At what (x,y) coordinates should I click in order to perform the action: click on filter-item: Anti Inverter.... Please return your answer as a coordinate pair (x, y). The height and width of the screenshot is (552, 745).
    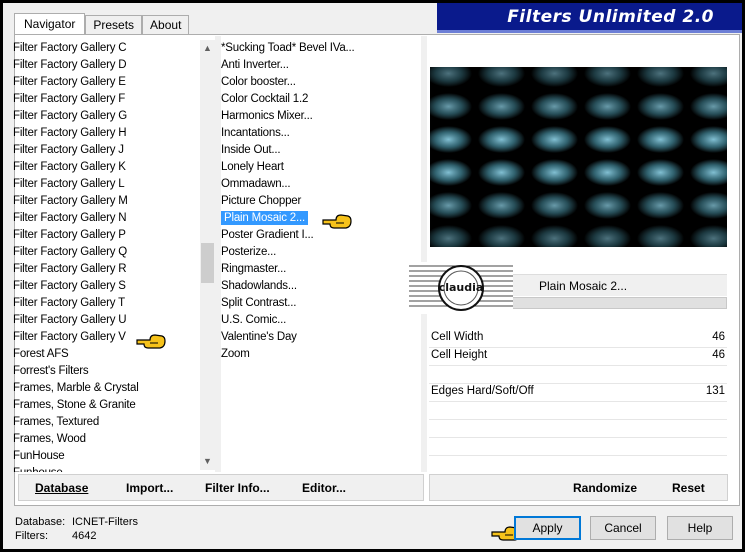
    Looking at the image, I should click on (321, 65).